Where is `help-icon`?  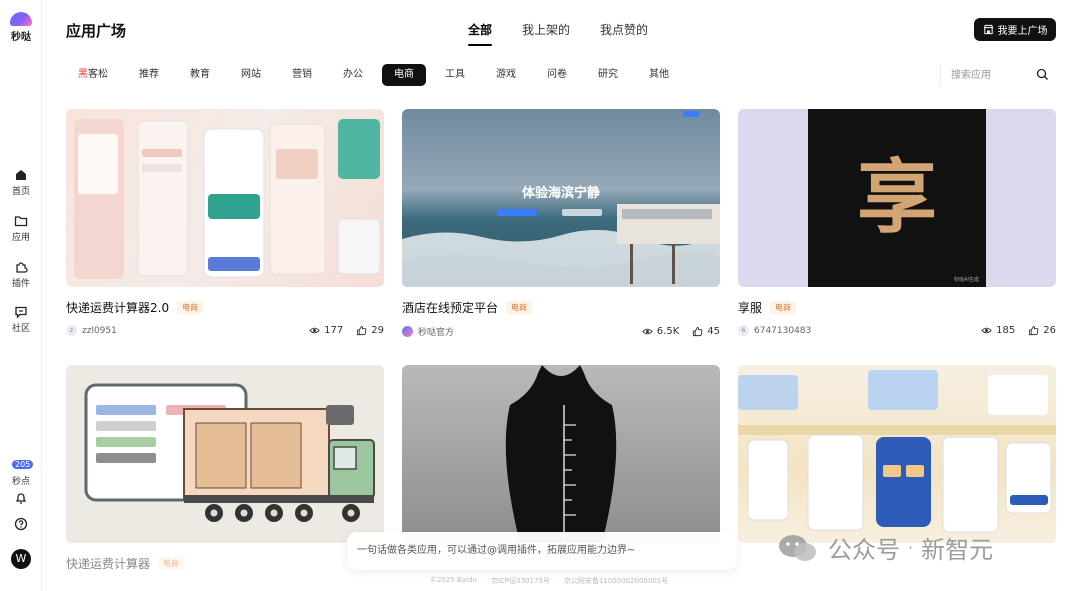
help-icon is located at coordinates (21, 524).